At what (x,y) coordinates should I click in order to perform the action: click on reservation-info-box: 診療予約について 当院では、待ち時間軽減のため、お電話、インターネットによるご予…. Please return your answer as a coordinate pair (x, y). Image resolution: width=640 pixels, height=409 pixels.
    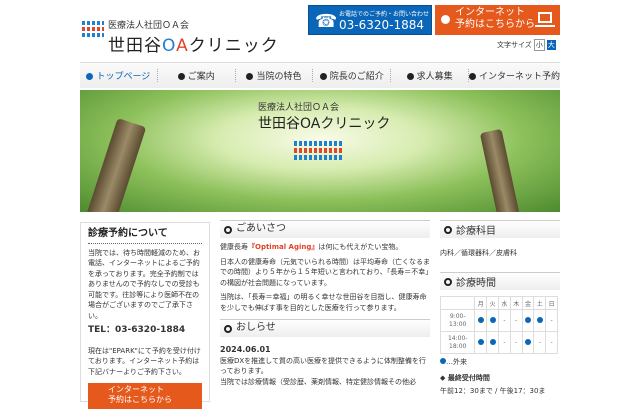
    Looking at the image, I should click on (145, 315).